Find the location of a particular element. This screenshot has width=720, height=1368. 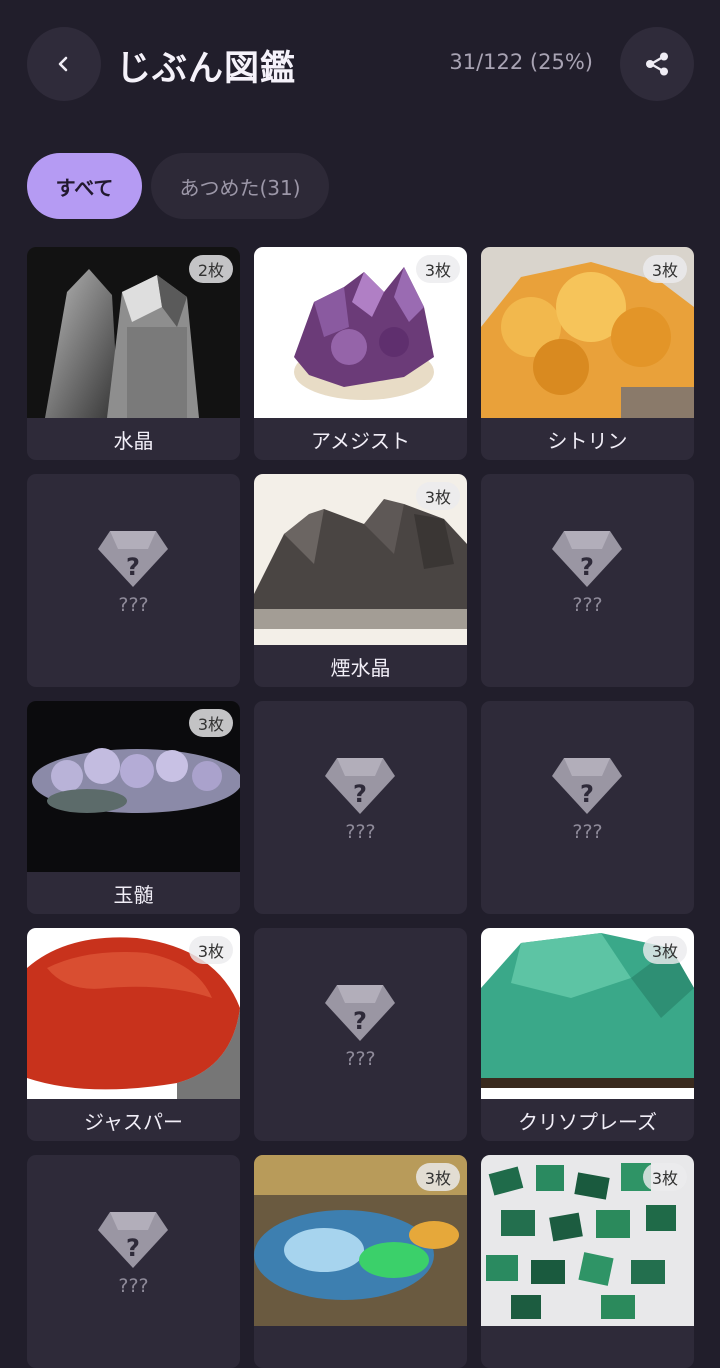

filter-tabs: すべて あつめた(31) is located at coordinates (178, 186).